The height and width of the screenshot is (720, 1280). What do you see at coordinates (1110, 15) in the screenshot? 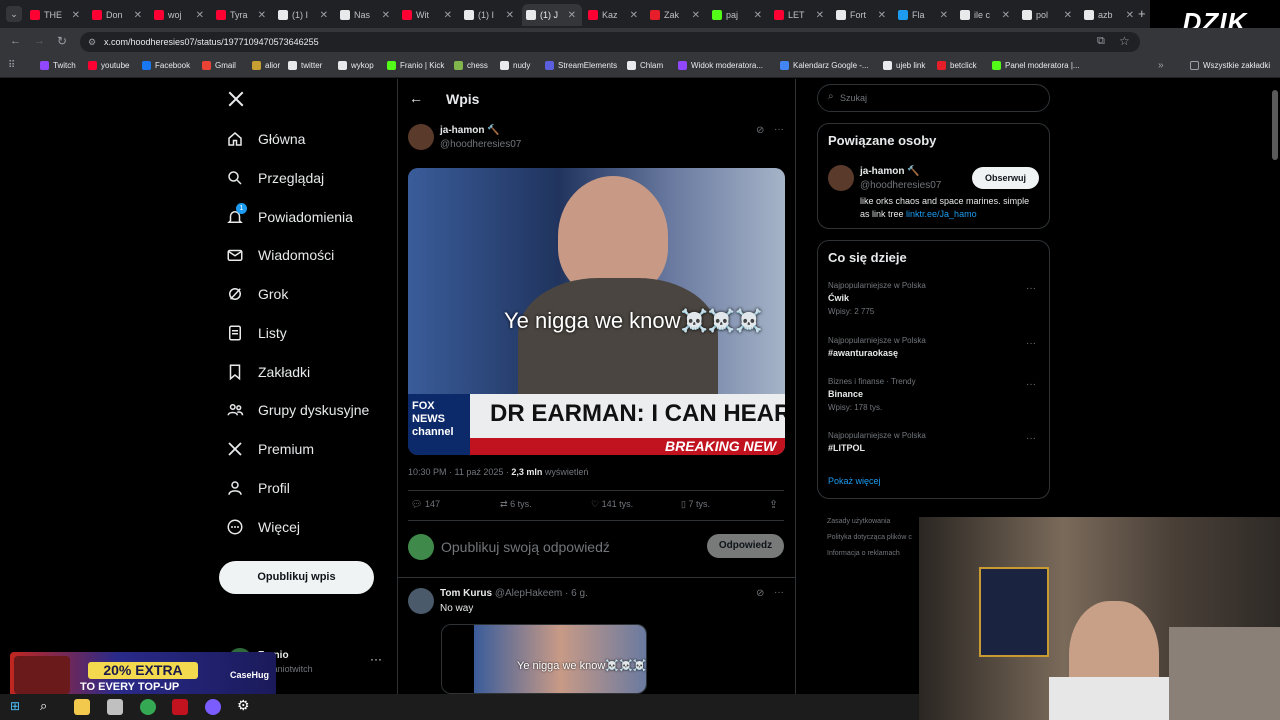
I see `browser-tab: azb ✕` at bounding box center [1110, 15].